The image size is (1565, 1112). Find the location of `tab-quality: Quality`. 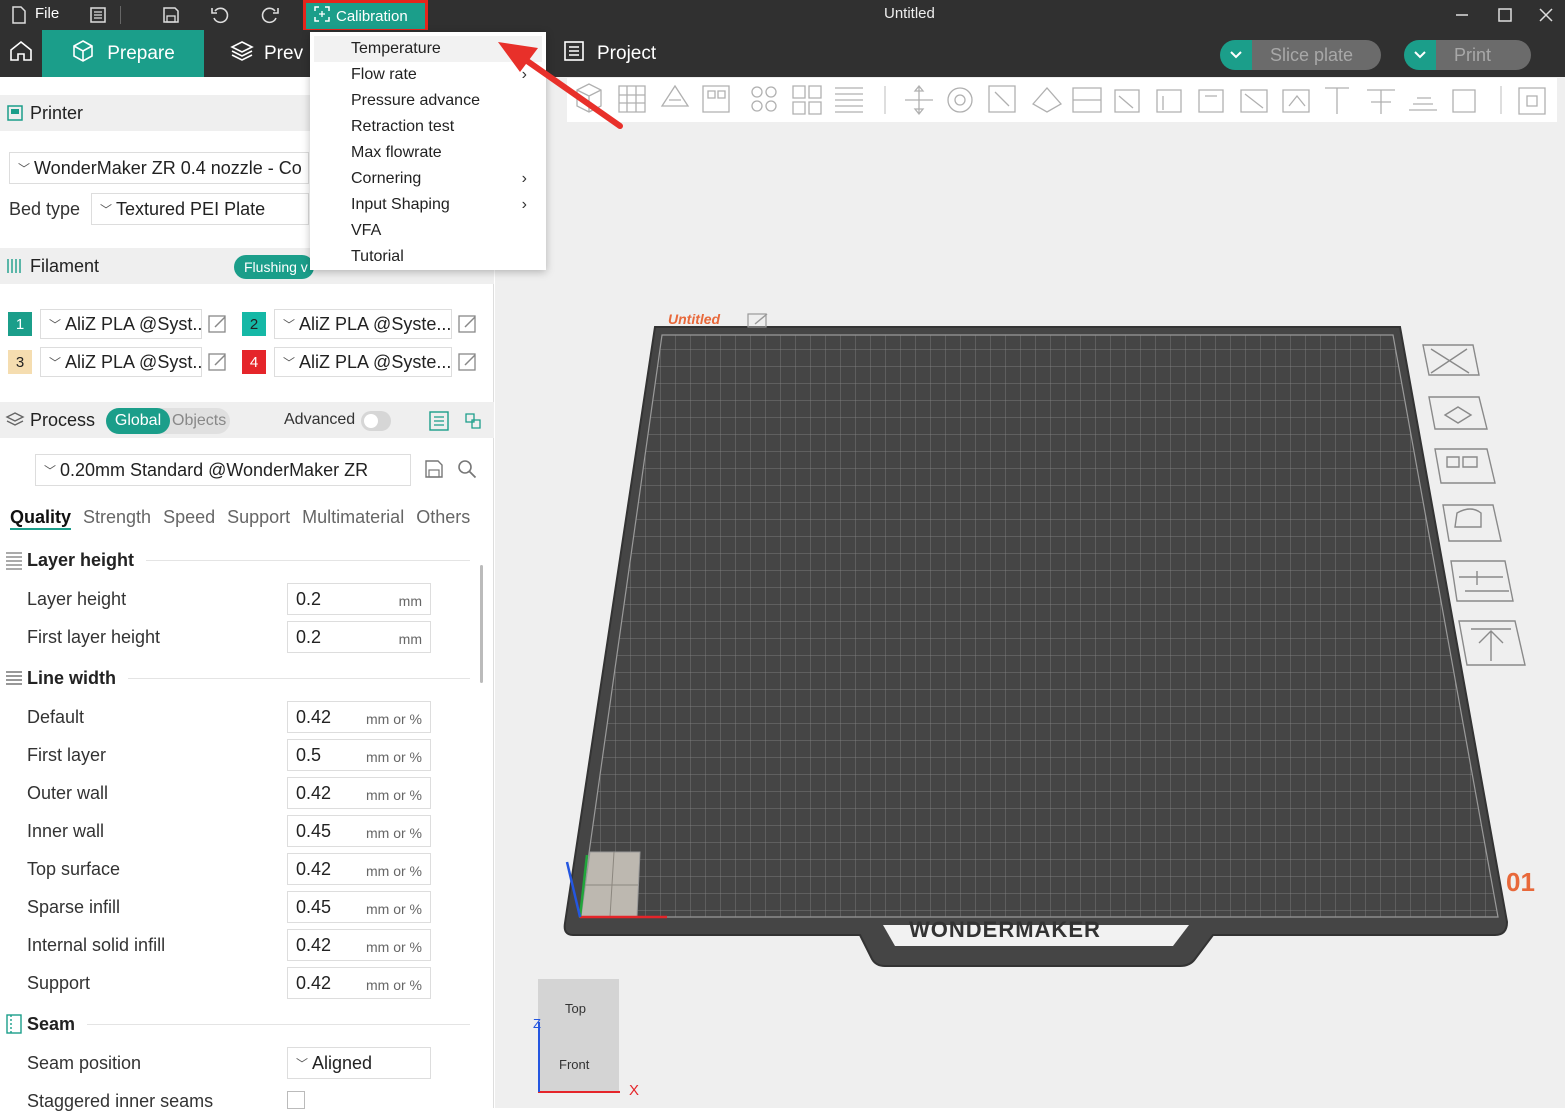

tab-quality: Quality is located at coordinates (41, 518).